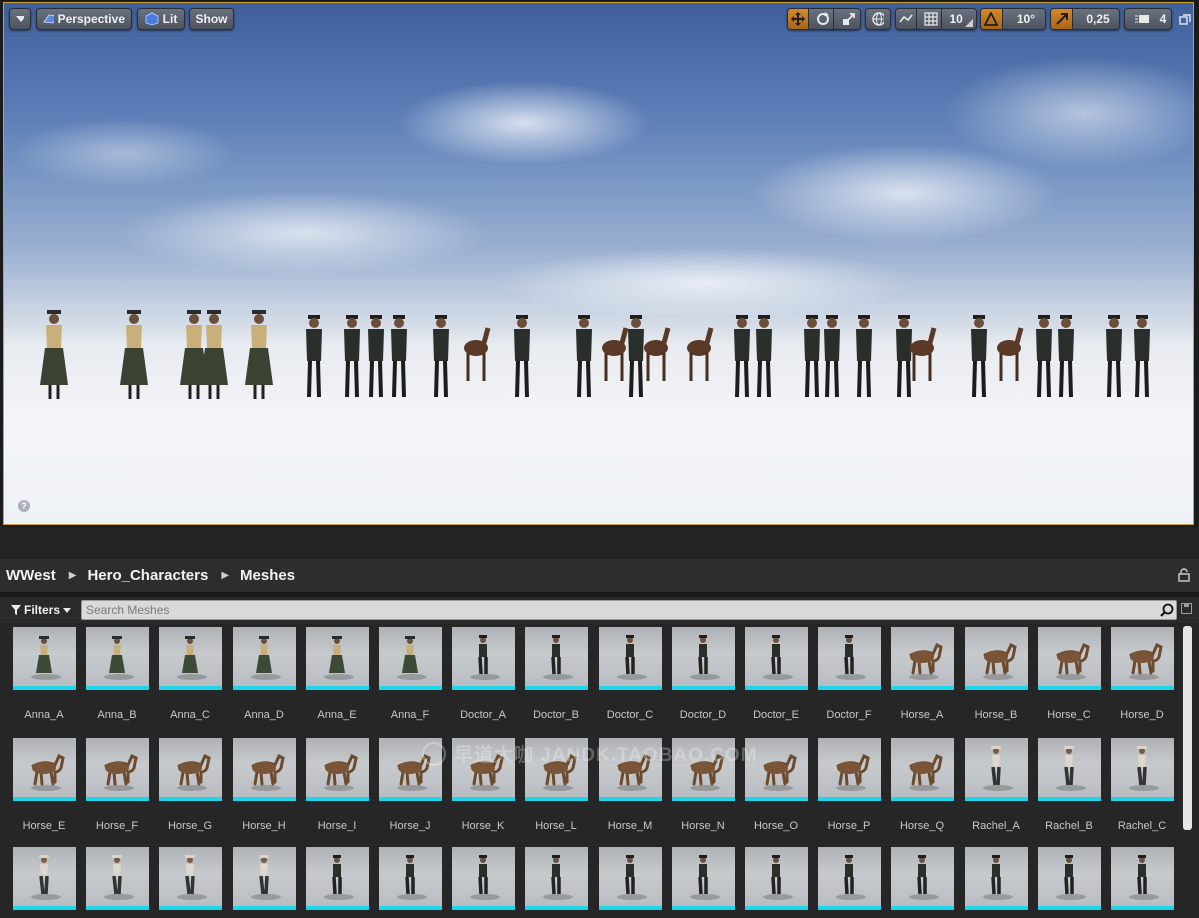 This screenshot has width=1199, height=918. I want to click on asset-name-label: Doctor_B, so click(556, 715).